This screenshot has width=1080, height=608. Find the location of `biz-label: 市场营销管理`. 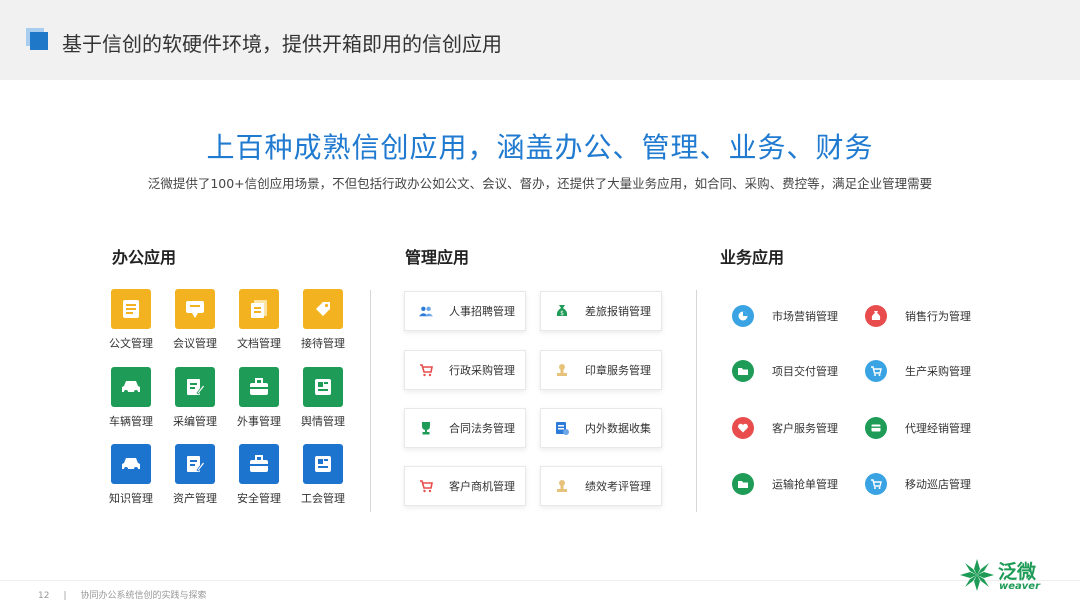

biz-label: 市场营销管理 is located at coordinates (805, 316).